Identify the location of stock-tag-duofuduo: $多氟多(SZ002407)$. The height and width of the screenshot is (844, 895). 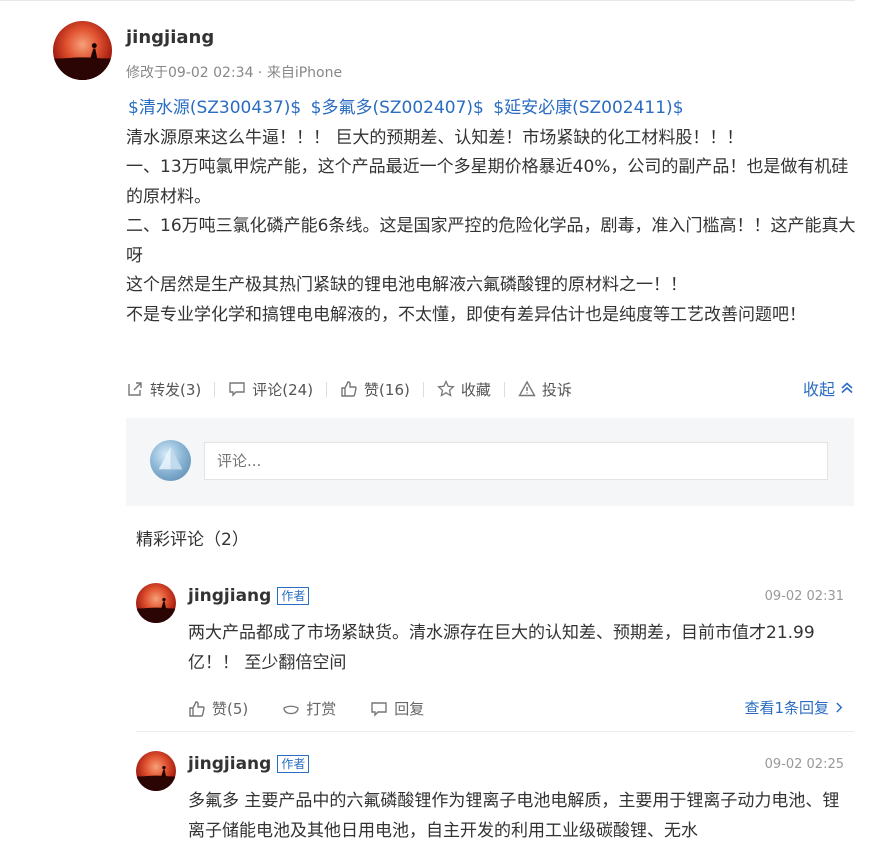
(397, 108).